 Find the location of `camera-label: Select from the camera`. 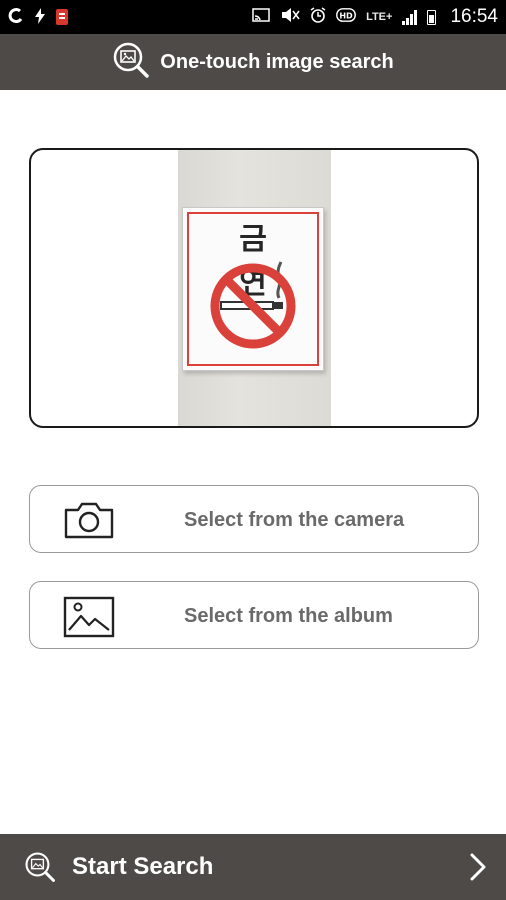

camera-label: Select from the camera is located at coordinates (294, 520).